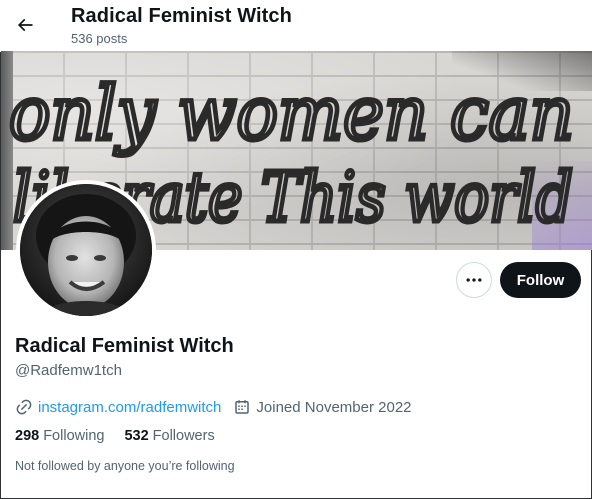  I want to click on more-icon, so click(474, 280).